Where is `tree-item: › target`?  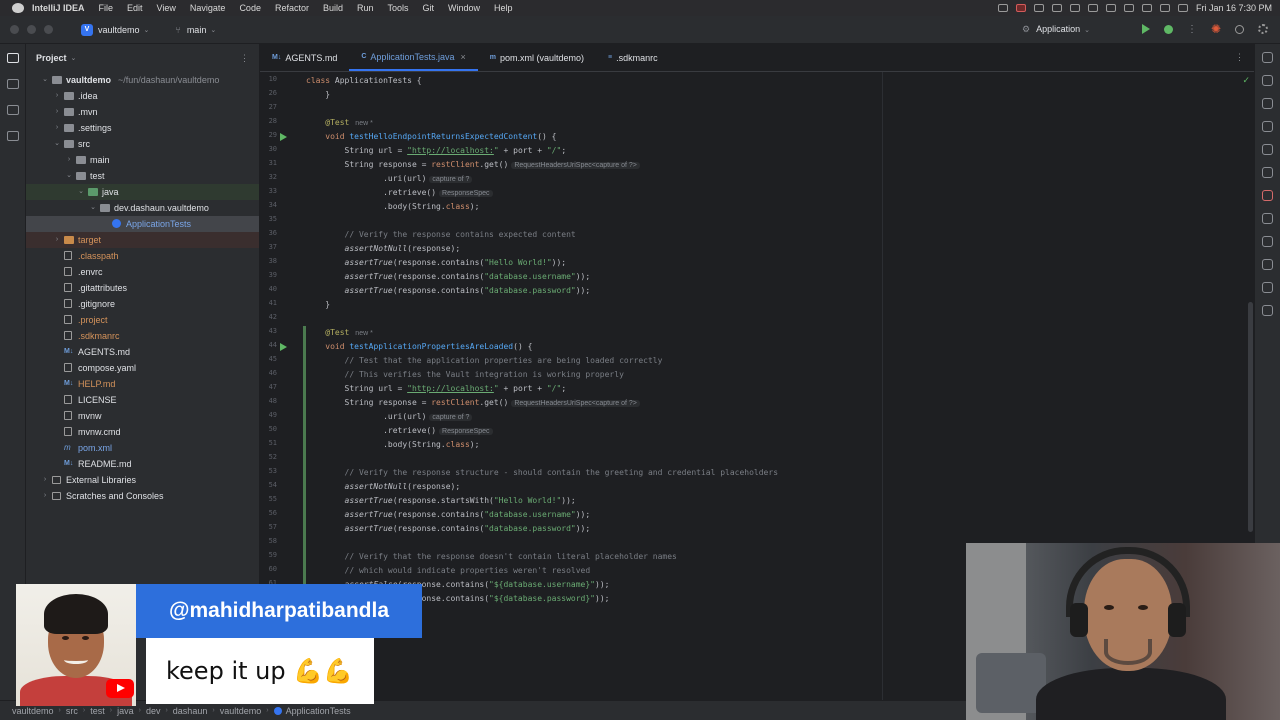
tree-item: › target is located at coordinates (142, 240).